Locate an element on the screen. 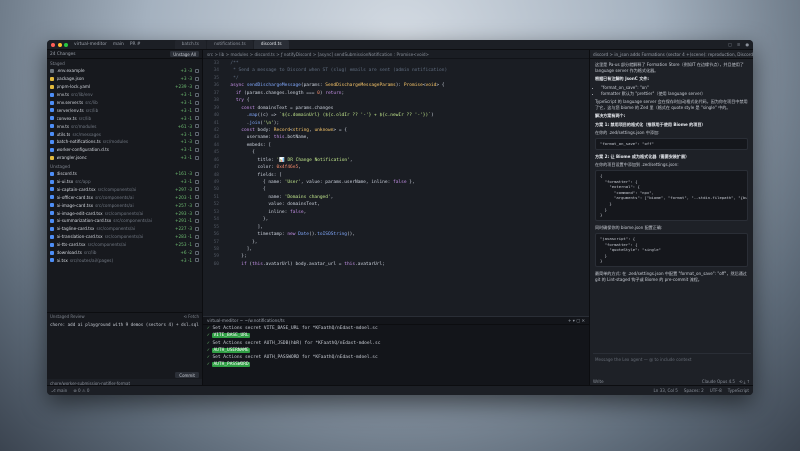  line-number: 34 is located at coordinates (214, 70).